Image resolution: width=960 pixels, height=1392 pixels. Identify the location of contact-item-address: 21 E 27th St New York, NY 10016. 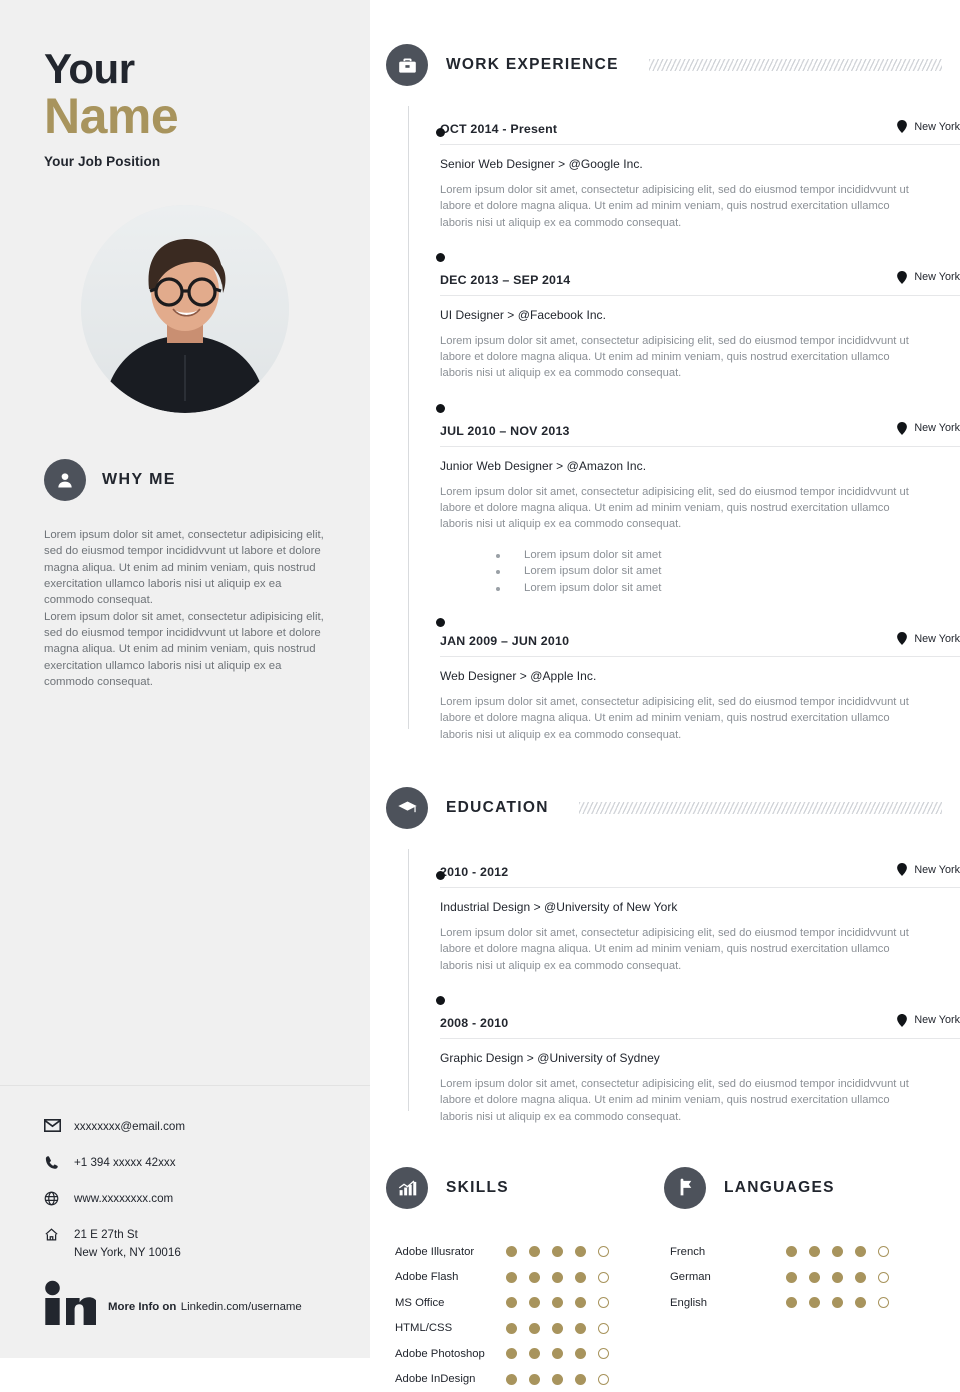
(194, 1244).